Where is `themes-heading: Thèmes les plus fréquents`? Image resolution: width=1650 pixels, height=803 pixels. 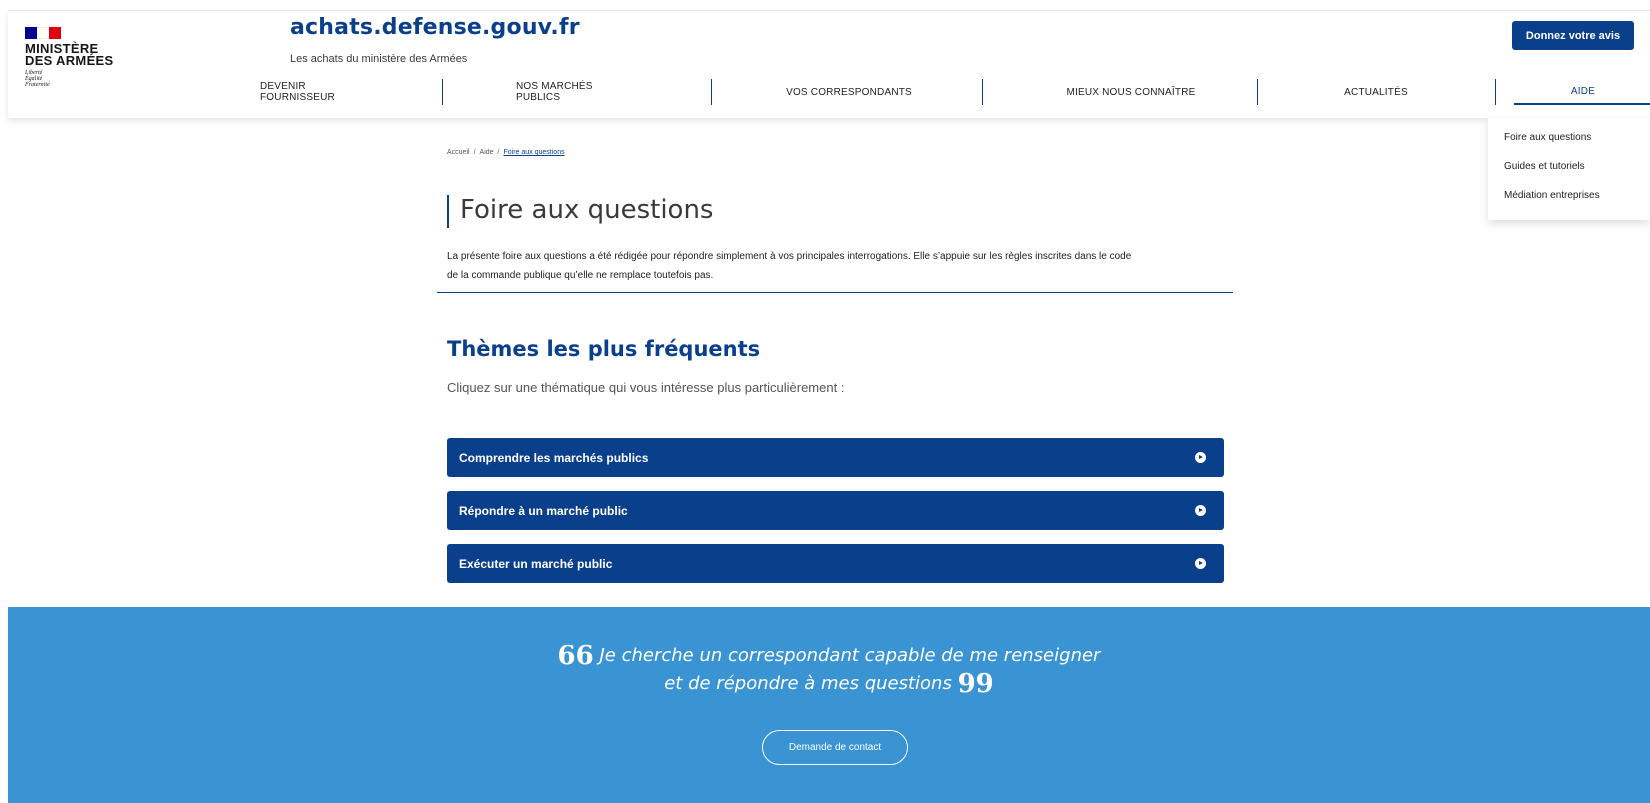
themes-heading: Thèmes les plus fréquents is located at coordinates (604, 349).